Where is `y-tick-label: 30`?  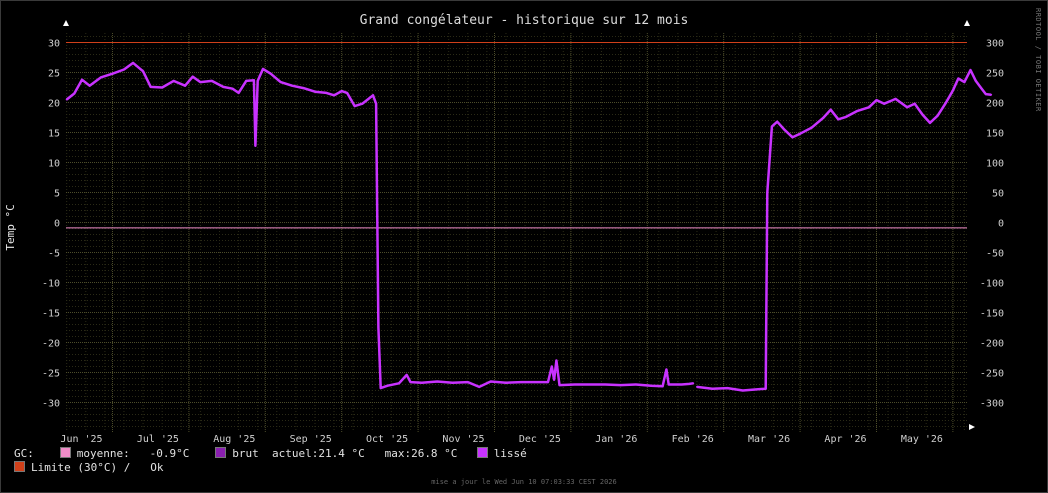 y-tick-label: 30 is located at coordinates (54, 44).